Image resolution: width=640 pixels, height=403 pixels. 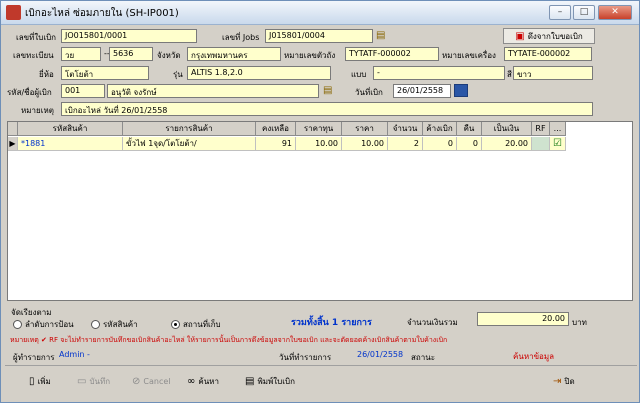 I want to click on jobs-field: J015801/0004, so click(x=319, y=36).